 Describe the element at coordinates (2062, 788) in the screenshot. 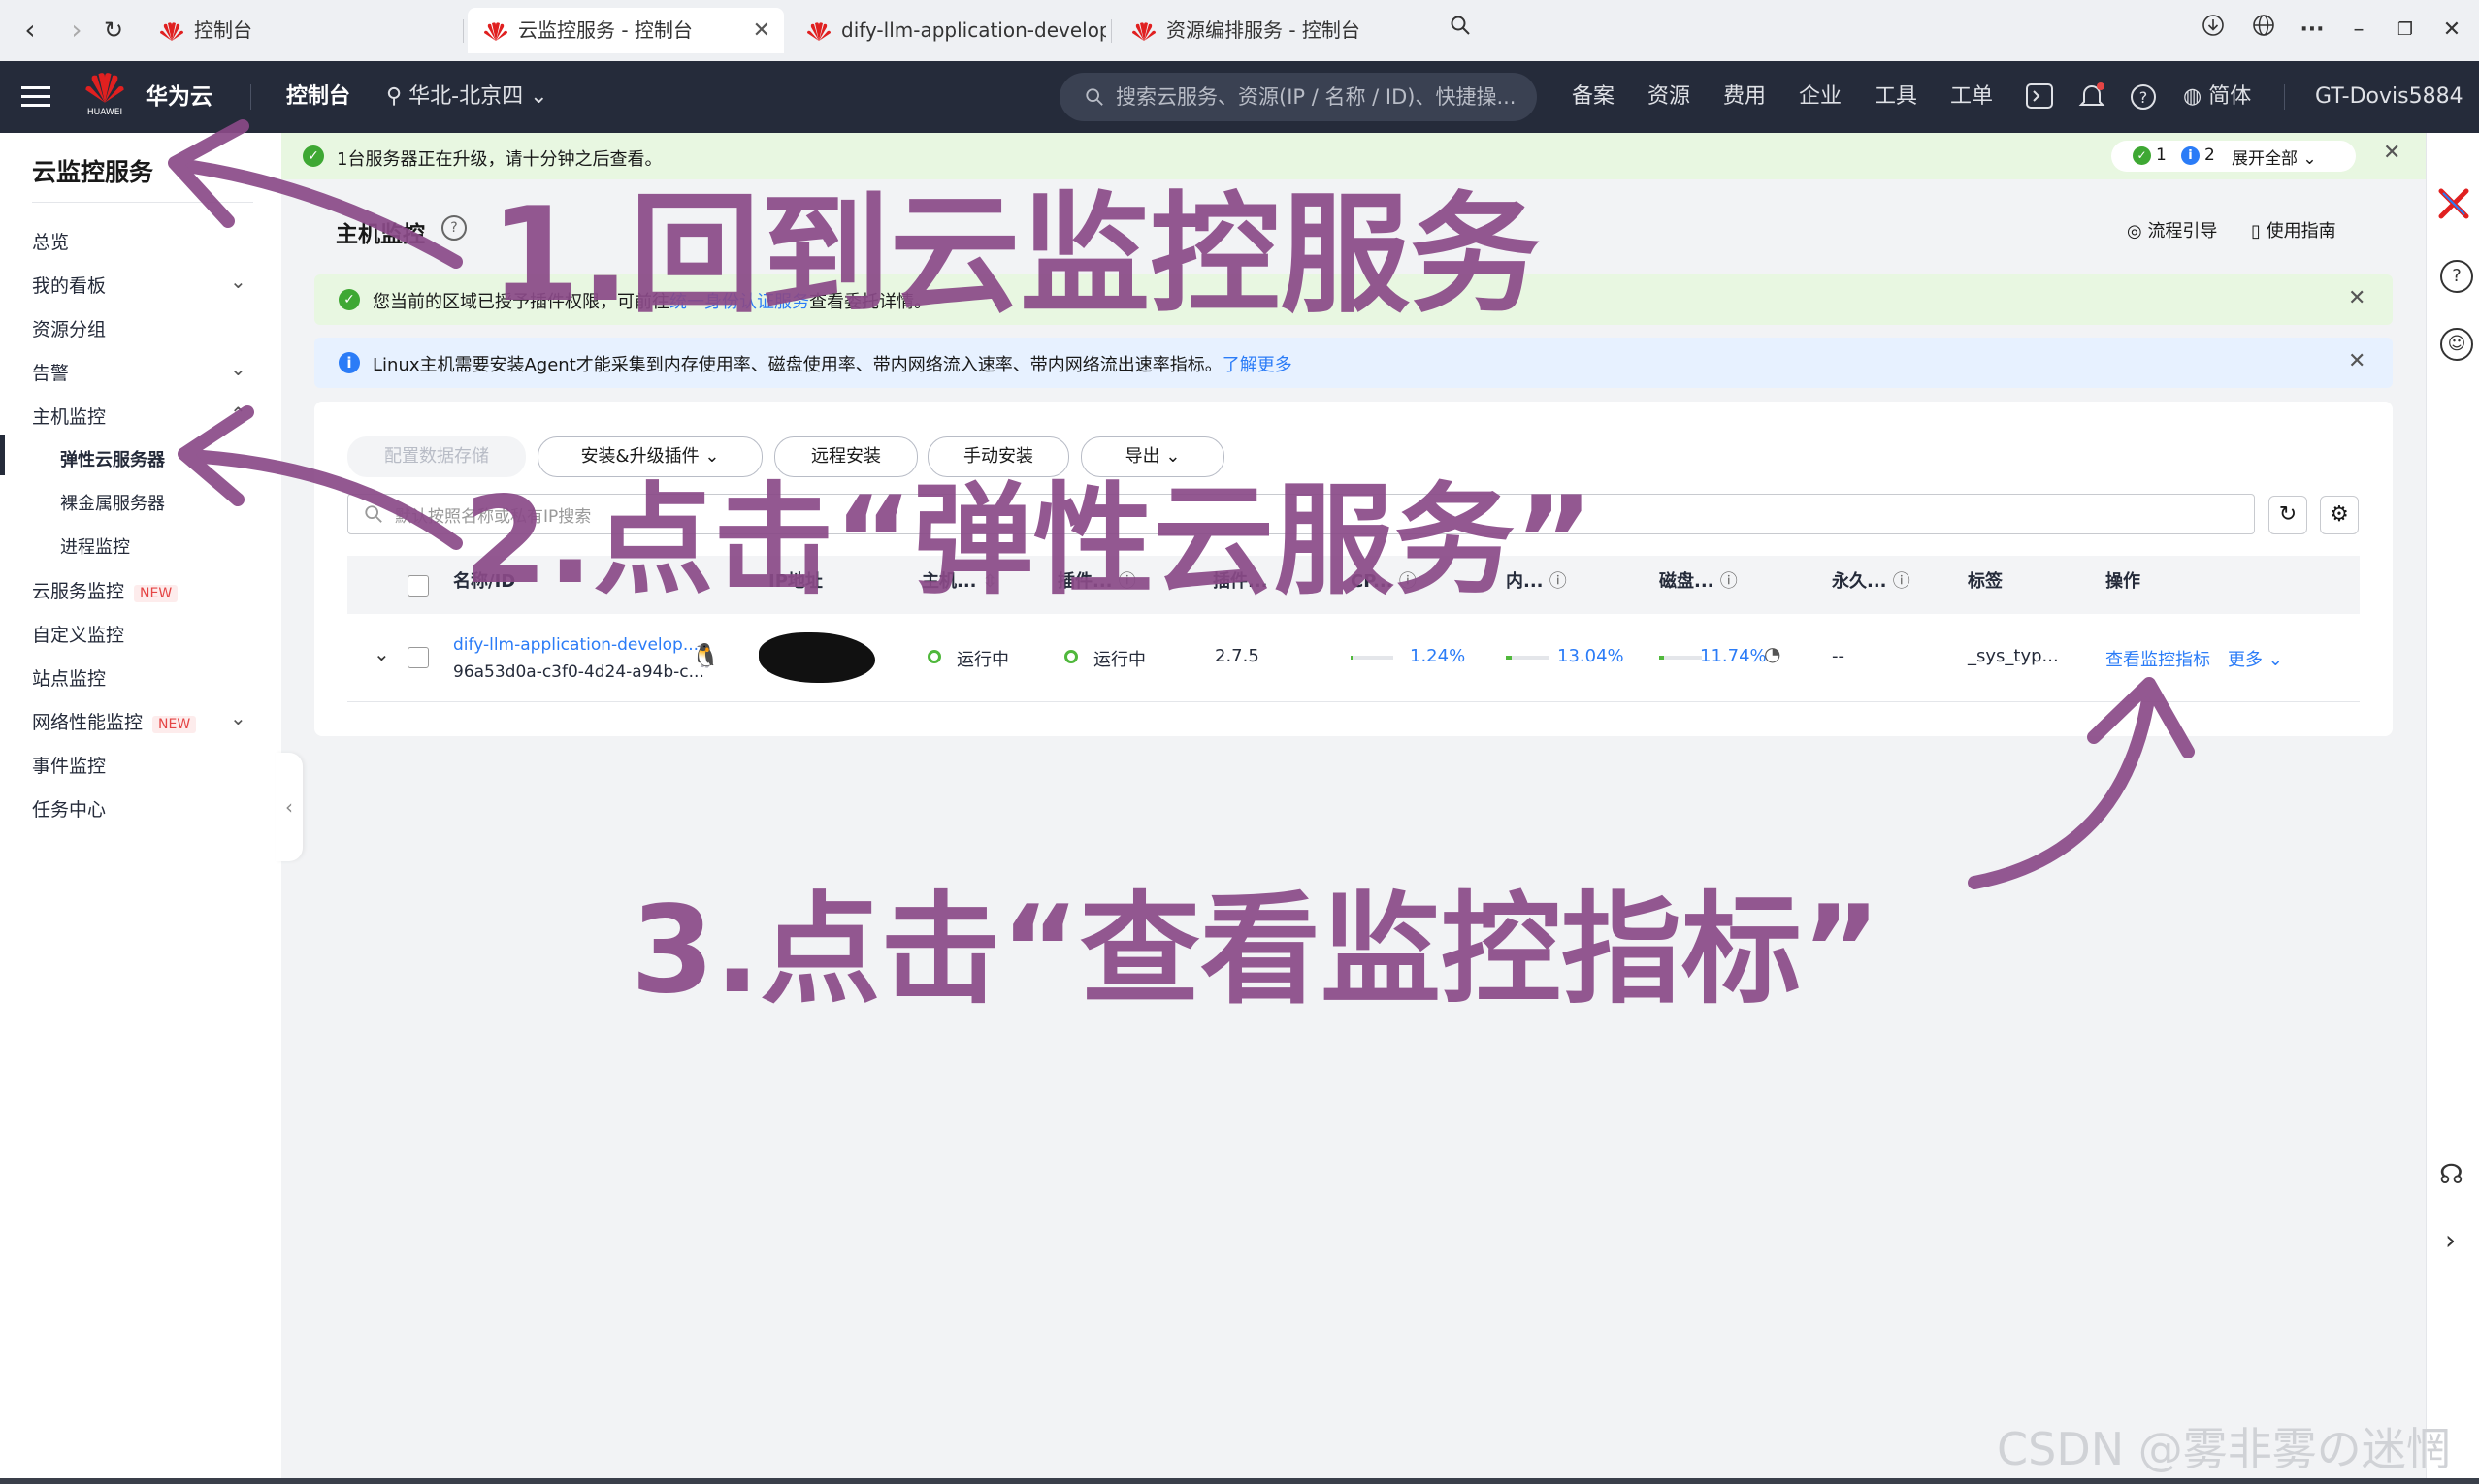

I see `arrow-to-view-metrics` at that location.